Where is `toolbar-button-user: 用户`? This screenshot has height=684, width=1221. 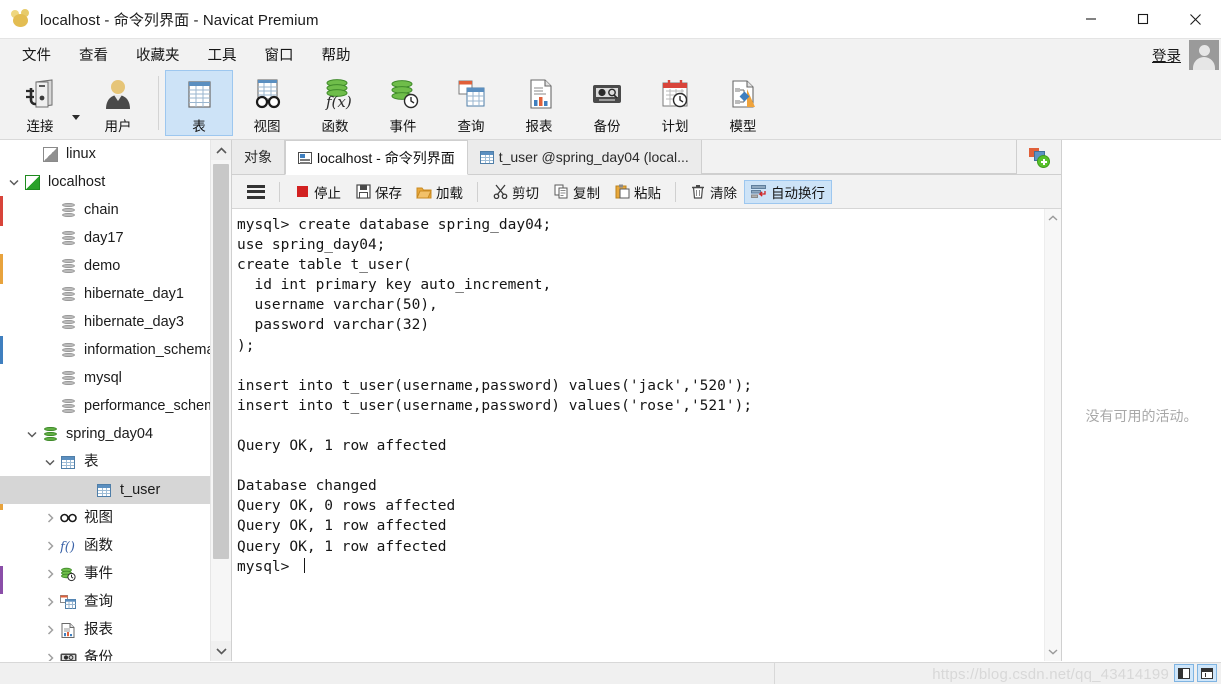
toolbar-button-user: 用户 is located at coordinates (118, 103).